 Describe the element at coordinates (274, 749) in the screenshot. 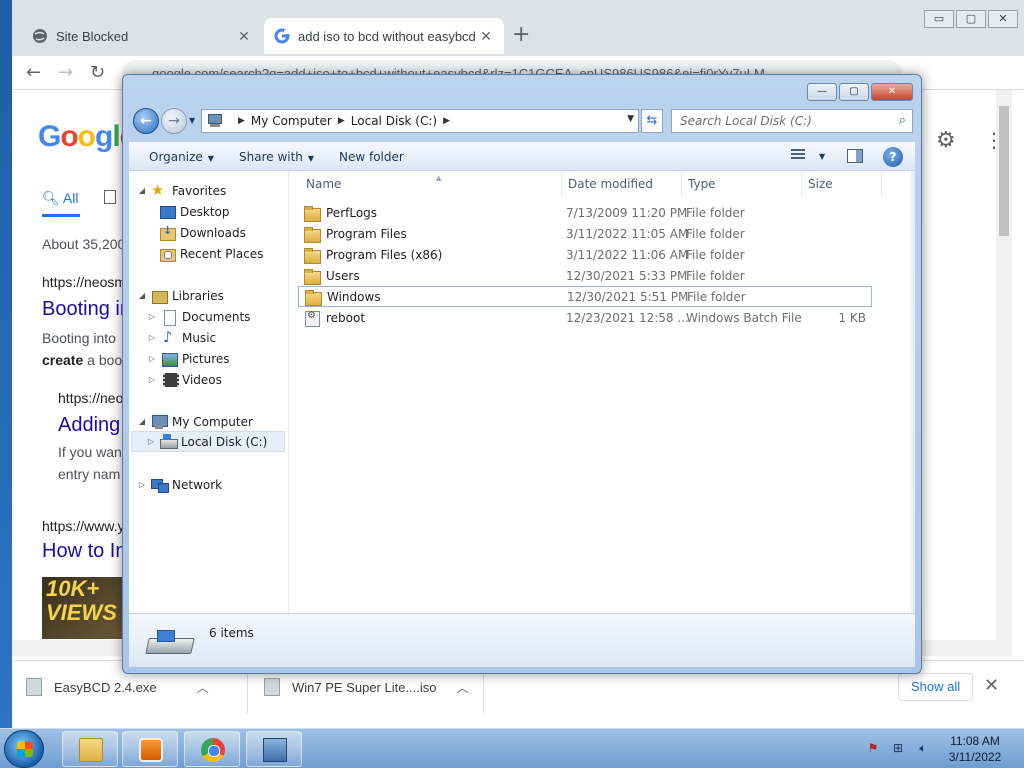

I see `taskbar-computer` at that location.